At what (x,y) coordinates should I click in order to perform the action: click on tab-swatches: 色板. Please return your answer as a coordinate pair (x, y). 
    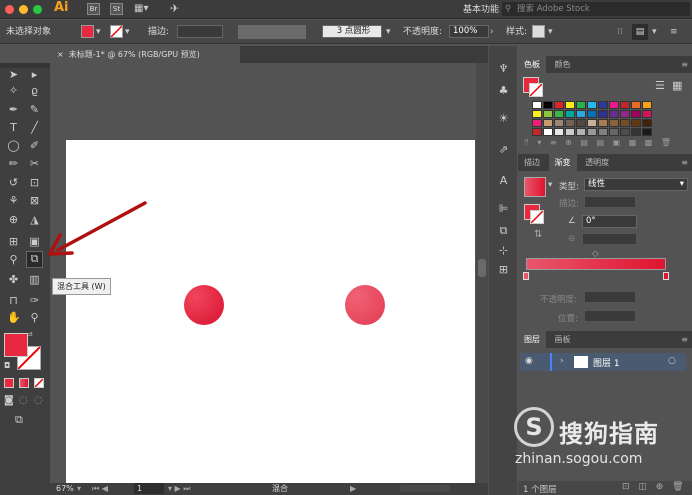
    Looking at the image, I should click on (532, 64).